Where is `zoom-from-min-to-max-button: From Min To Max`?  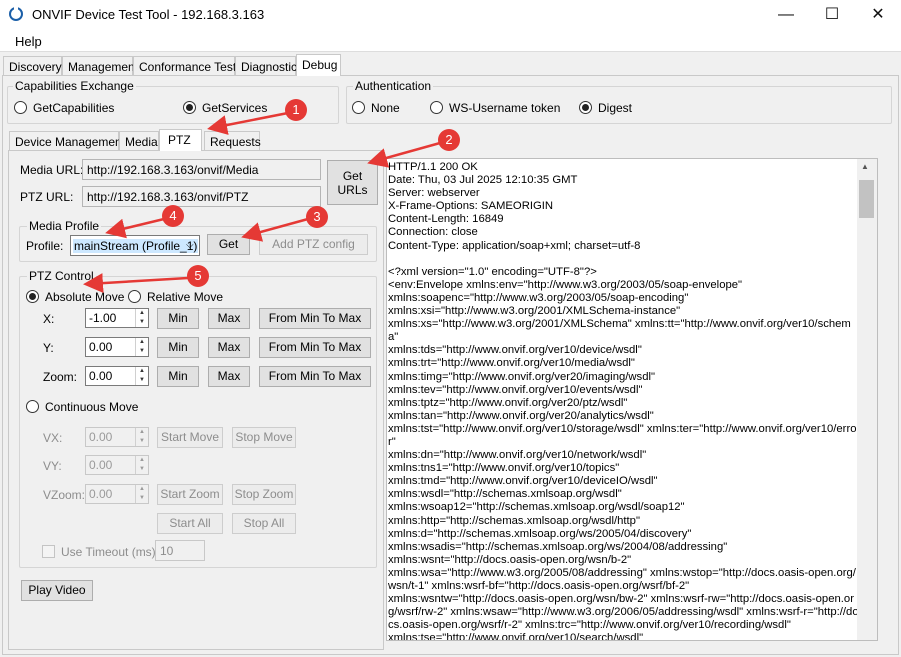
zoom-from-min-to-max-button: From Min To Max is located at coordinates (315, 376).